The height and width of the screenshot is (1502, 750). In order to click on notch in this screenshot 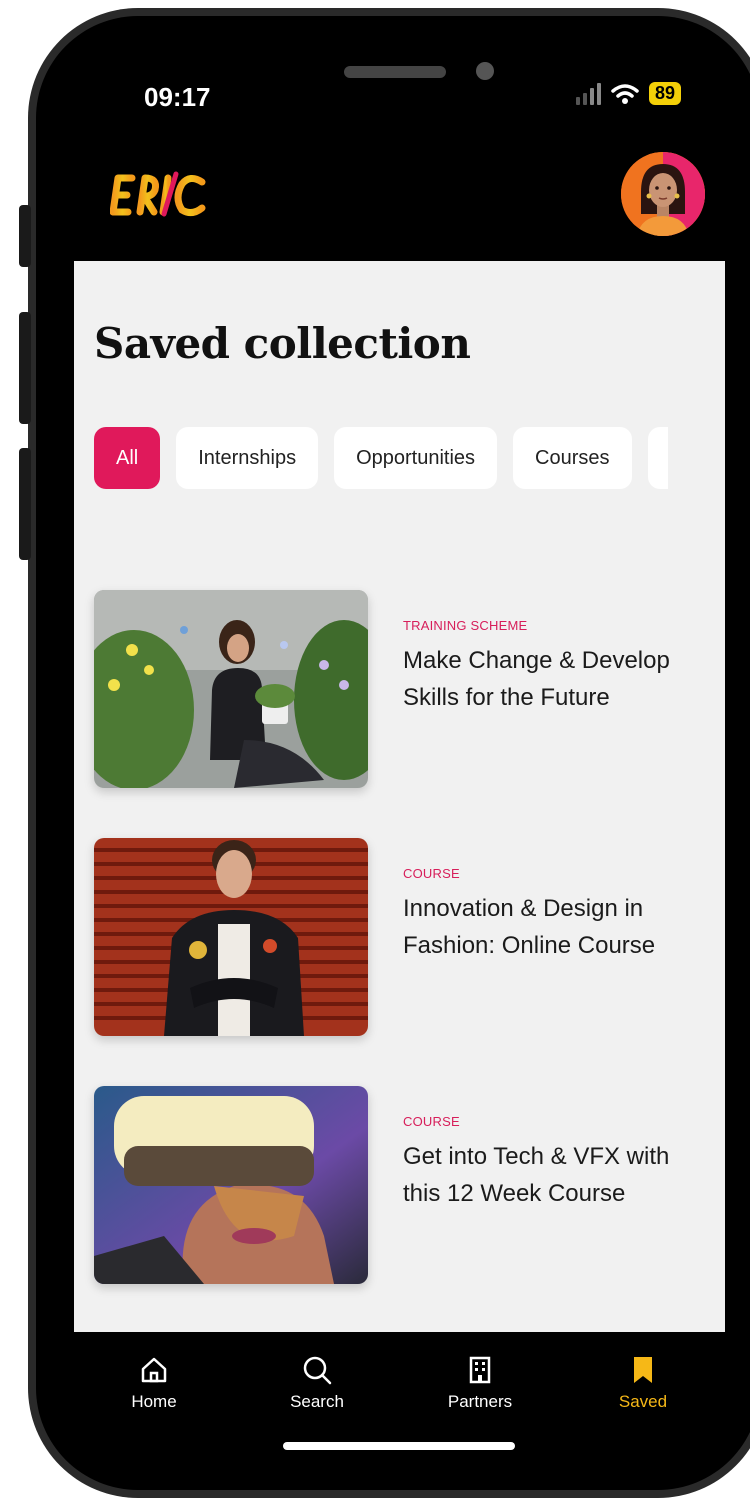, I will do `click(400, 77)`.